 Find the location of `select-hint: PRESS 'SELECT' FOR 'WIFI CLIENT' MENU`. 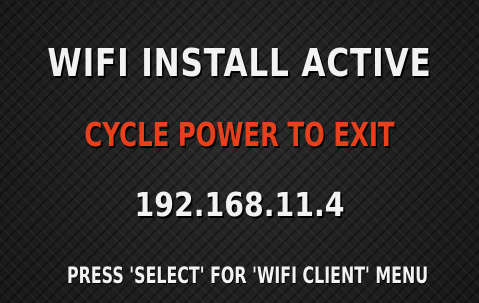

select-hint: PRESS 'SELECT' FOR 'WIFI CLIENT' MENU is located at coordinates (248, 276).